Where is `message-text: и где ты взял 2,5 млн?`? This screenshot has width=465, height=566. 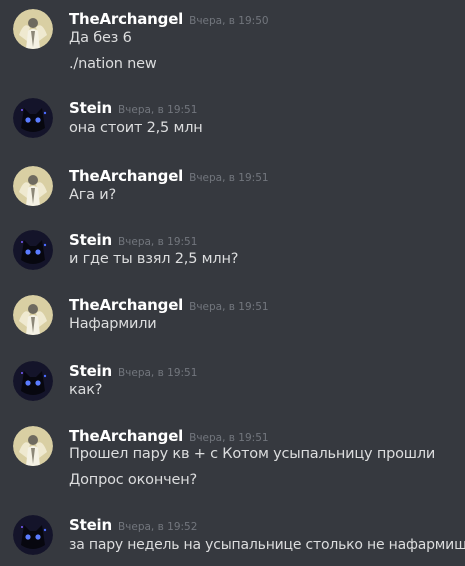
message-text: и где ты взял 2,5 млн? is located at coordinates (154, 259).